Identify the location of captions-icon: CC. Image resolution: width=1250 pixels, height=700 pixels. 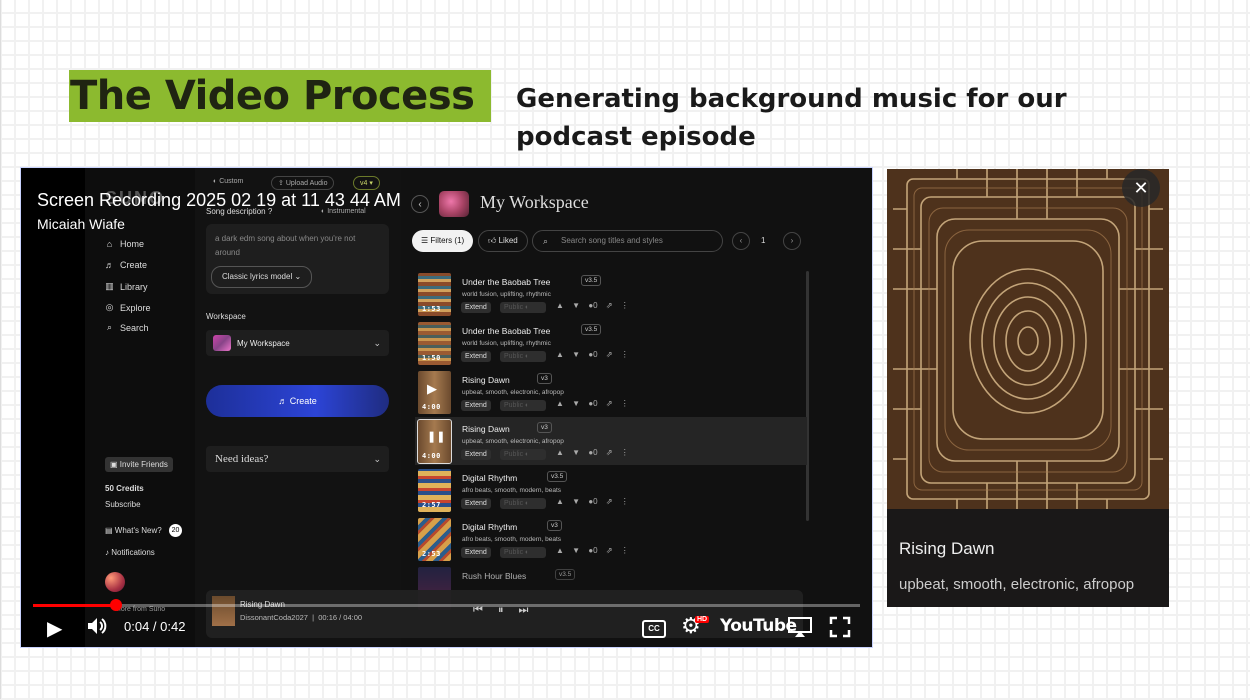
(654, 629).